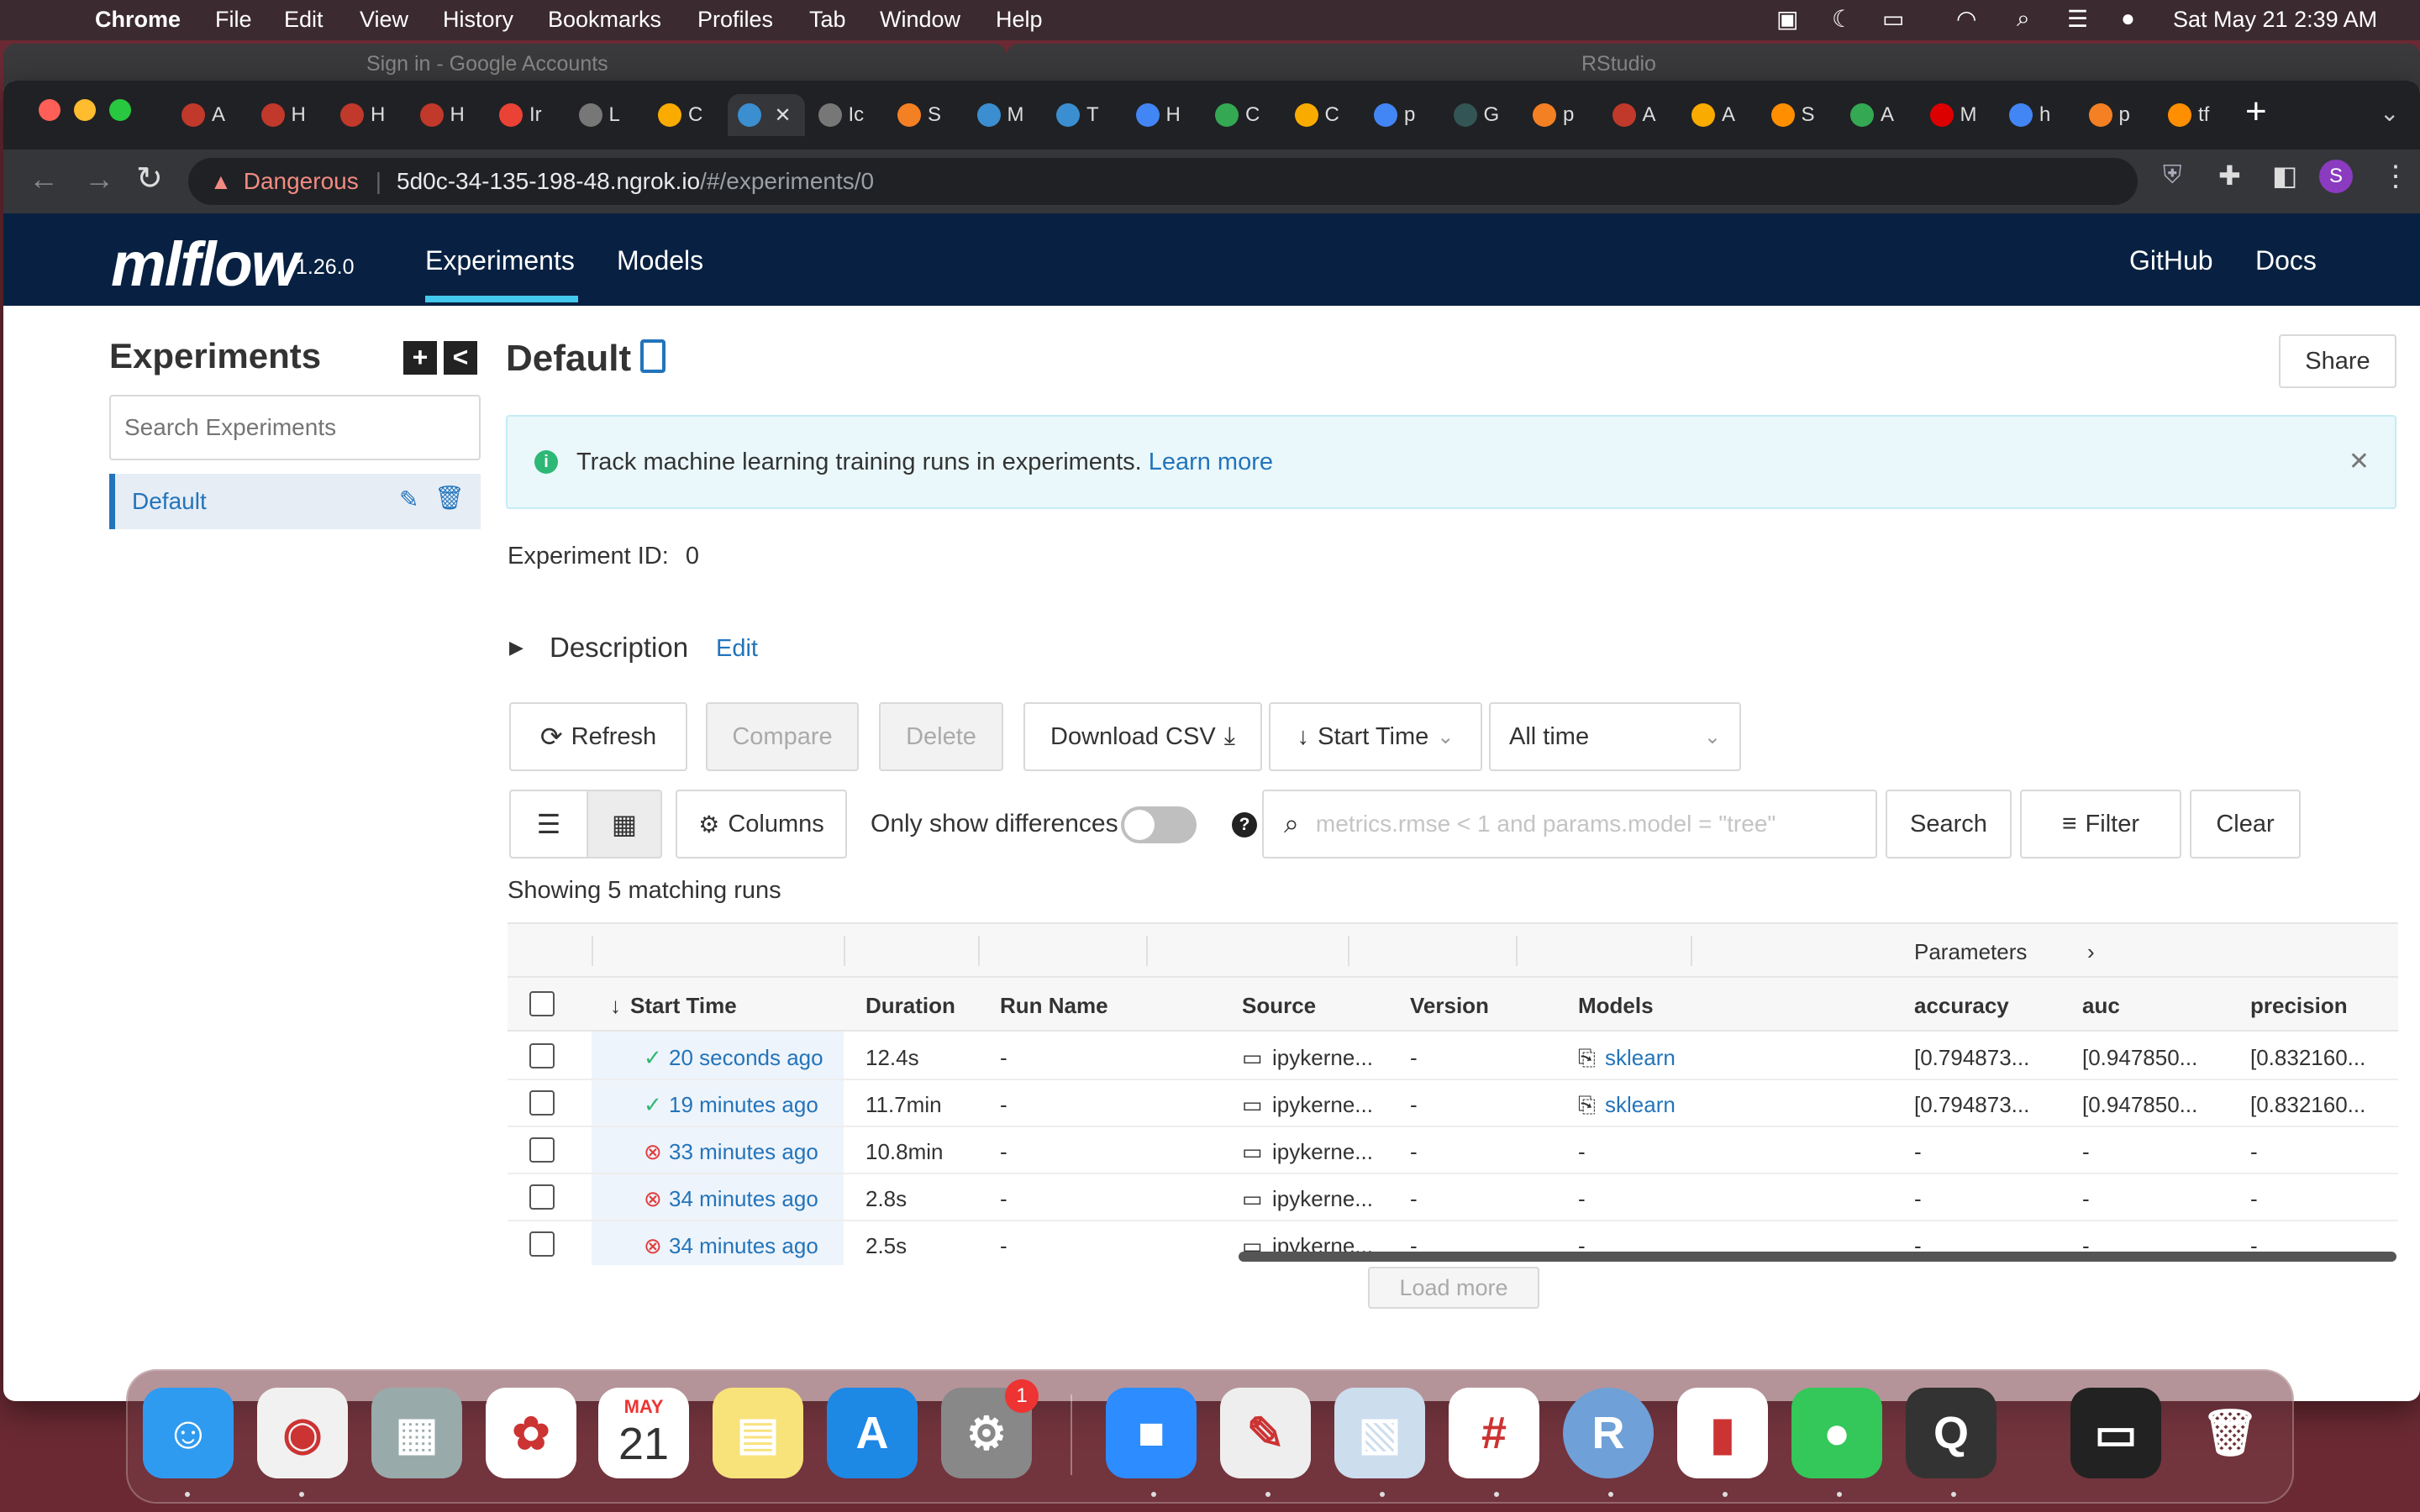  I want to click on filter-button: ≡ Filter, so click(2100, 824).